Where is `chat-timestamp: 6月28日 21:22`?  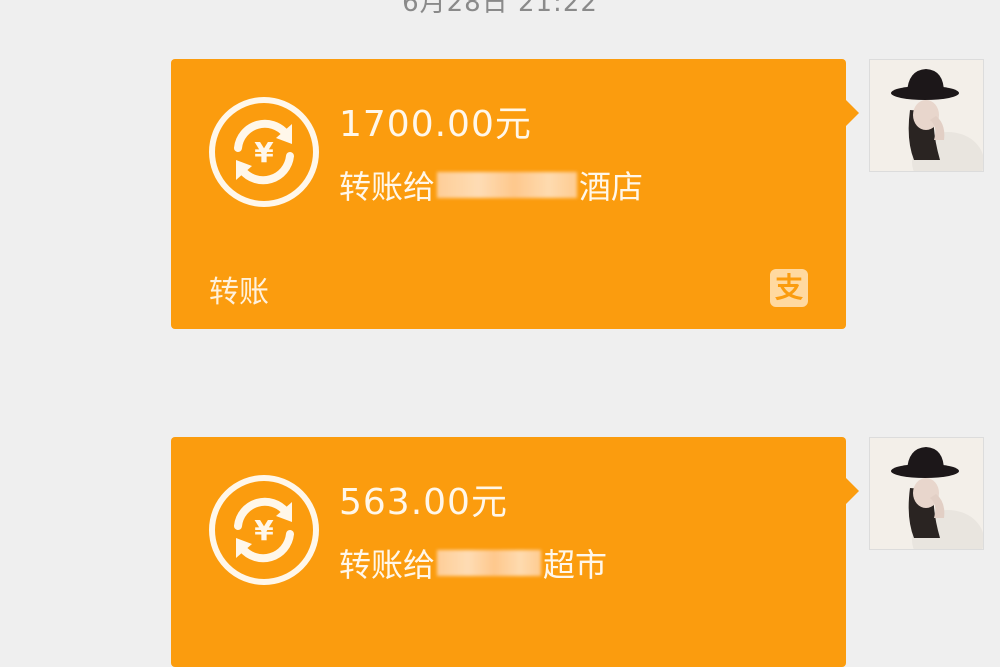
chat-timestamp: 6月28日 21:22 is located at coordinates (500, 9).